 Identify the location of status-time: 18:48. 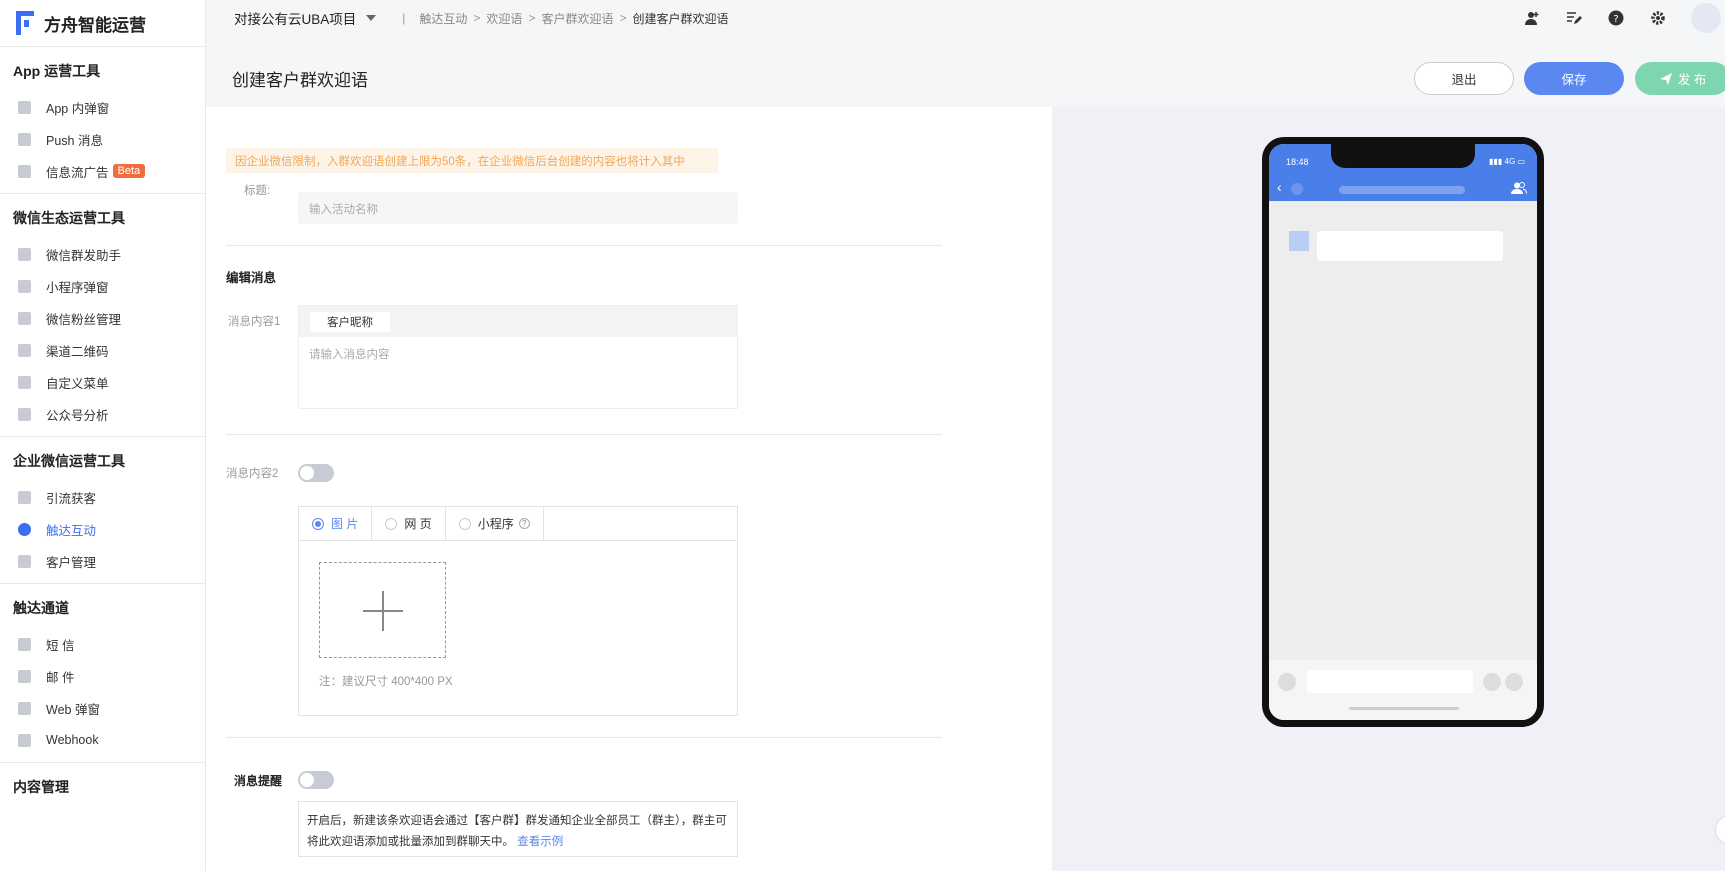
(1297, 162).